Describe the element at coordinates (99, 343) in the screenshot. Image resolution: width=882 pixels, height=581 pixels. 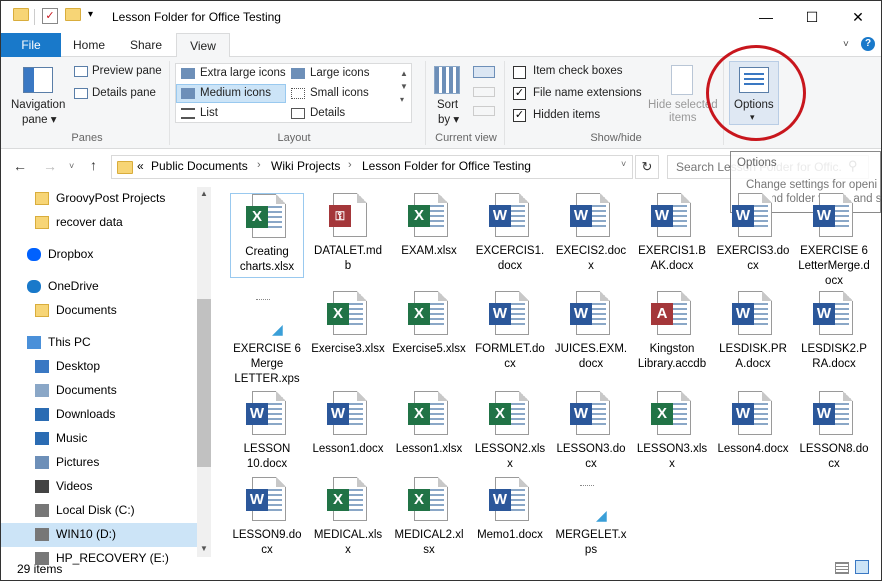
I see `sidebar-item: This PC` at that location.